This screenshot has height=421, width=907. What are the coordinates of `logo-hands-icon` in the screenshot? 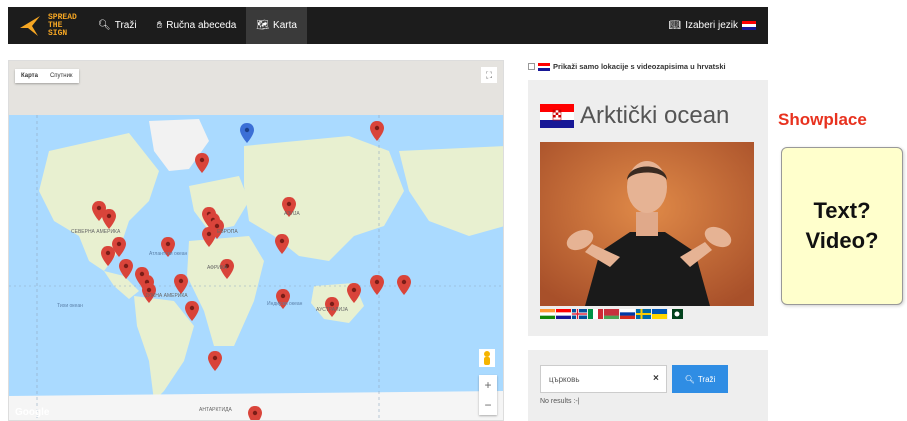 It's located at (30, 26).